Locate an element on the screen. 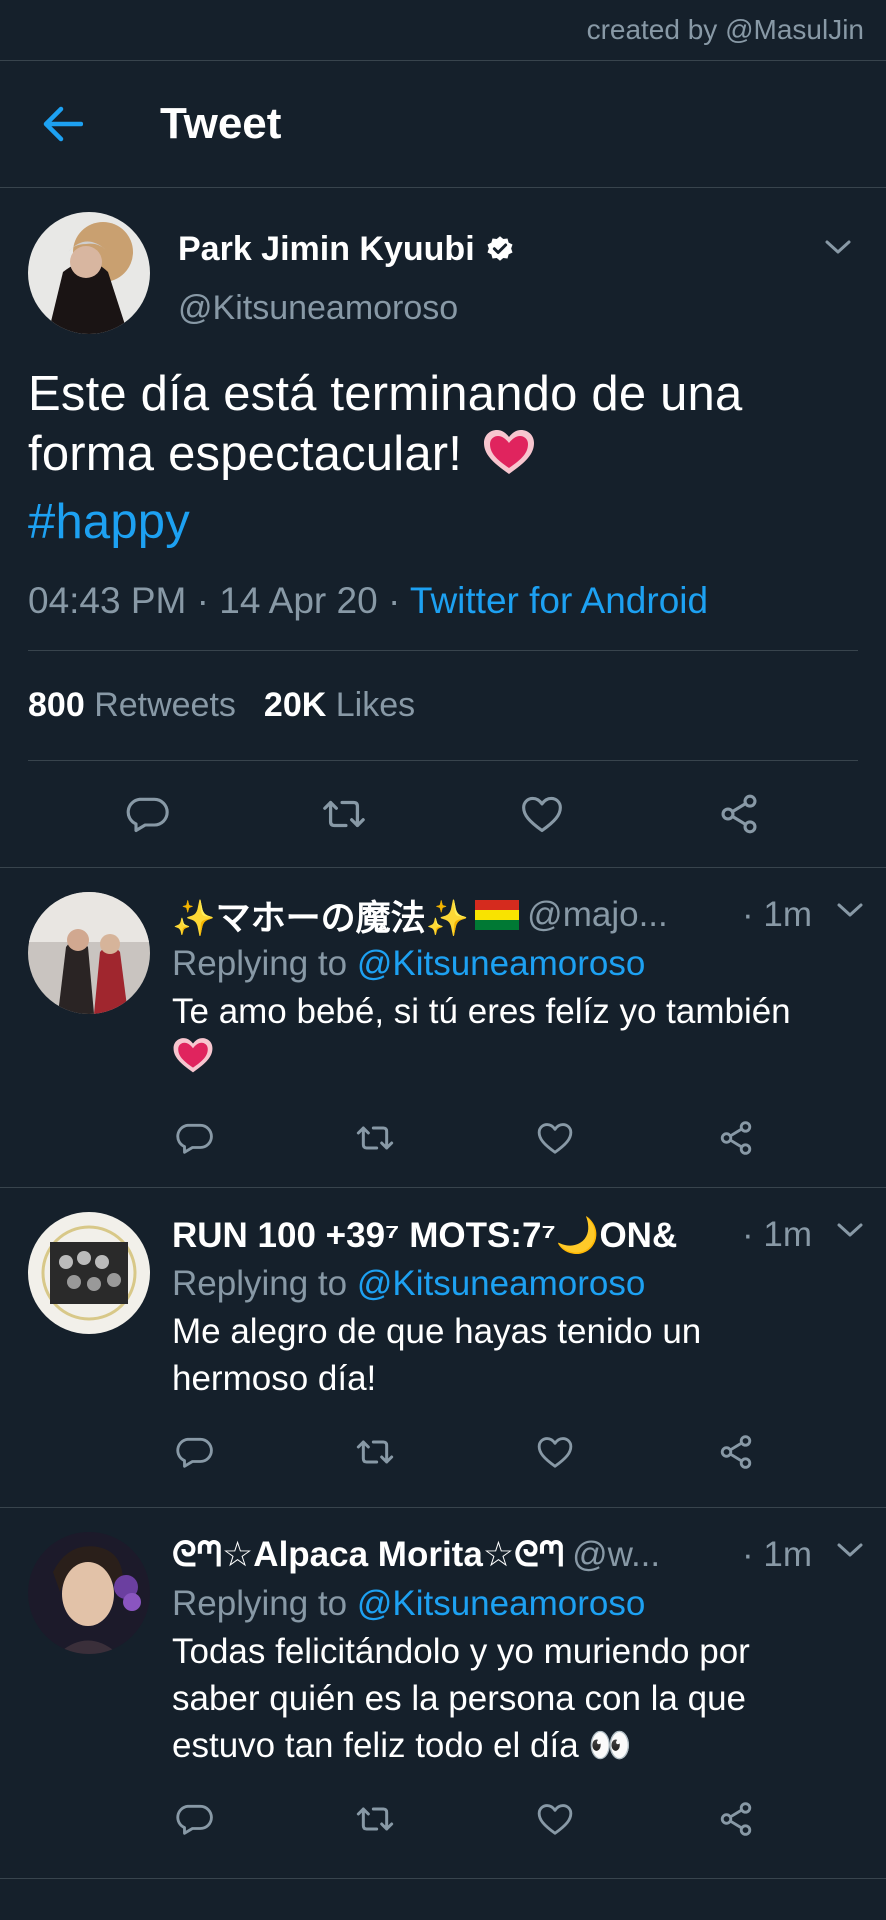 The image size is (886, 1920). hashtag-link: #happy is located at coordinates (443, 522).